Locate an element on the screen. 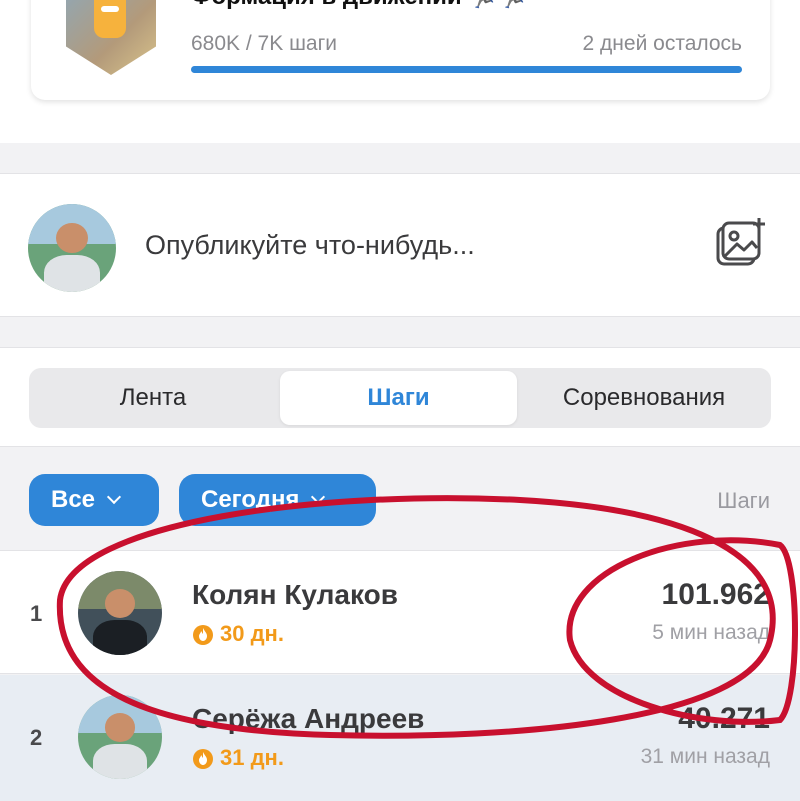 The width and height of the screenshot is (800, 801). timestamp: 31 мин назад is located at coordinates (705, 756).